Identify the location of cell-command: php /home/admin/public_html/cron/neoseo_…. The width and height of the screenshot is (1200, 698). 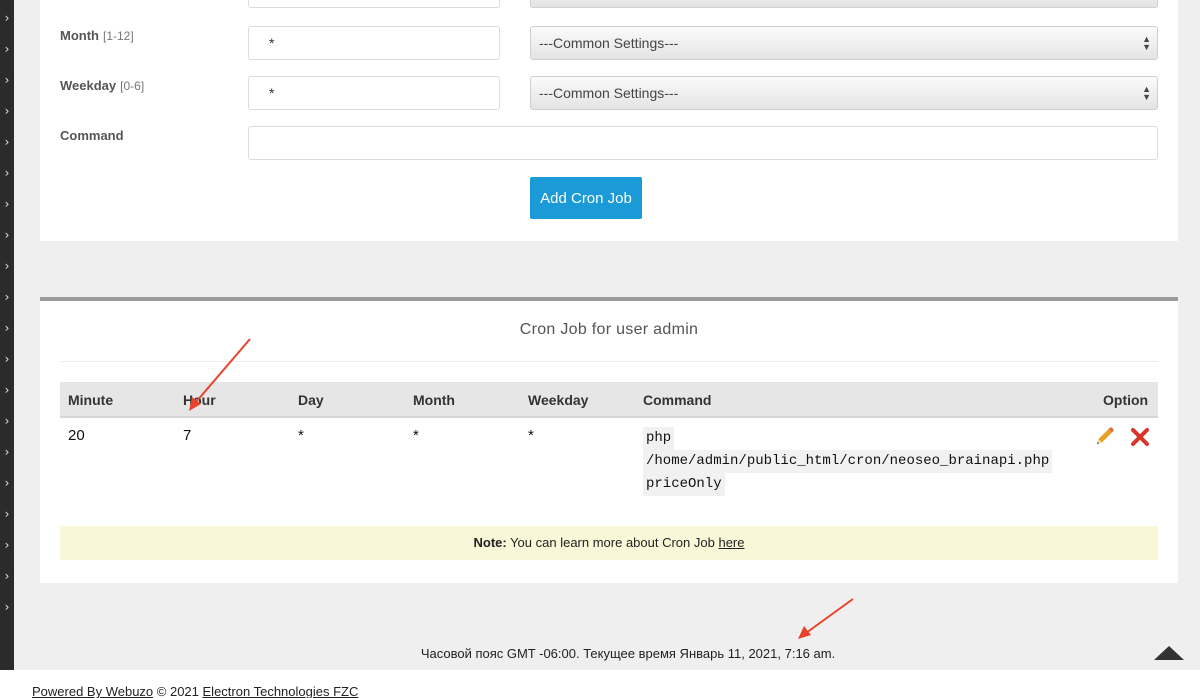
(848, 461).